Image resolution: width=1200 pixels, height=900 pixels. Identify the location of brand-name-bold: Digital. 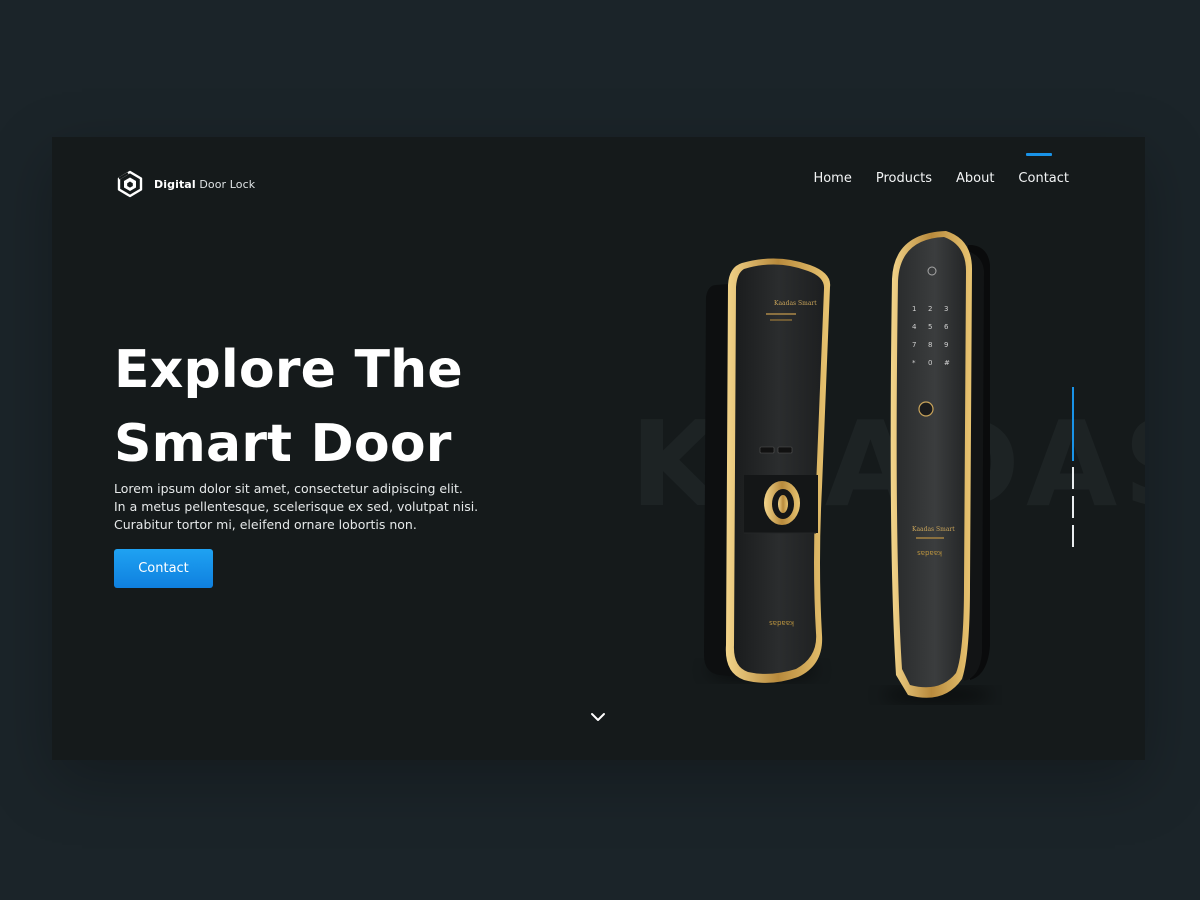
(175, 184).